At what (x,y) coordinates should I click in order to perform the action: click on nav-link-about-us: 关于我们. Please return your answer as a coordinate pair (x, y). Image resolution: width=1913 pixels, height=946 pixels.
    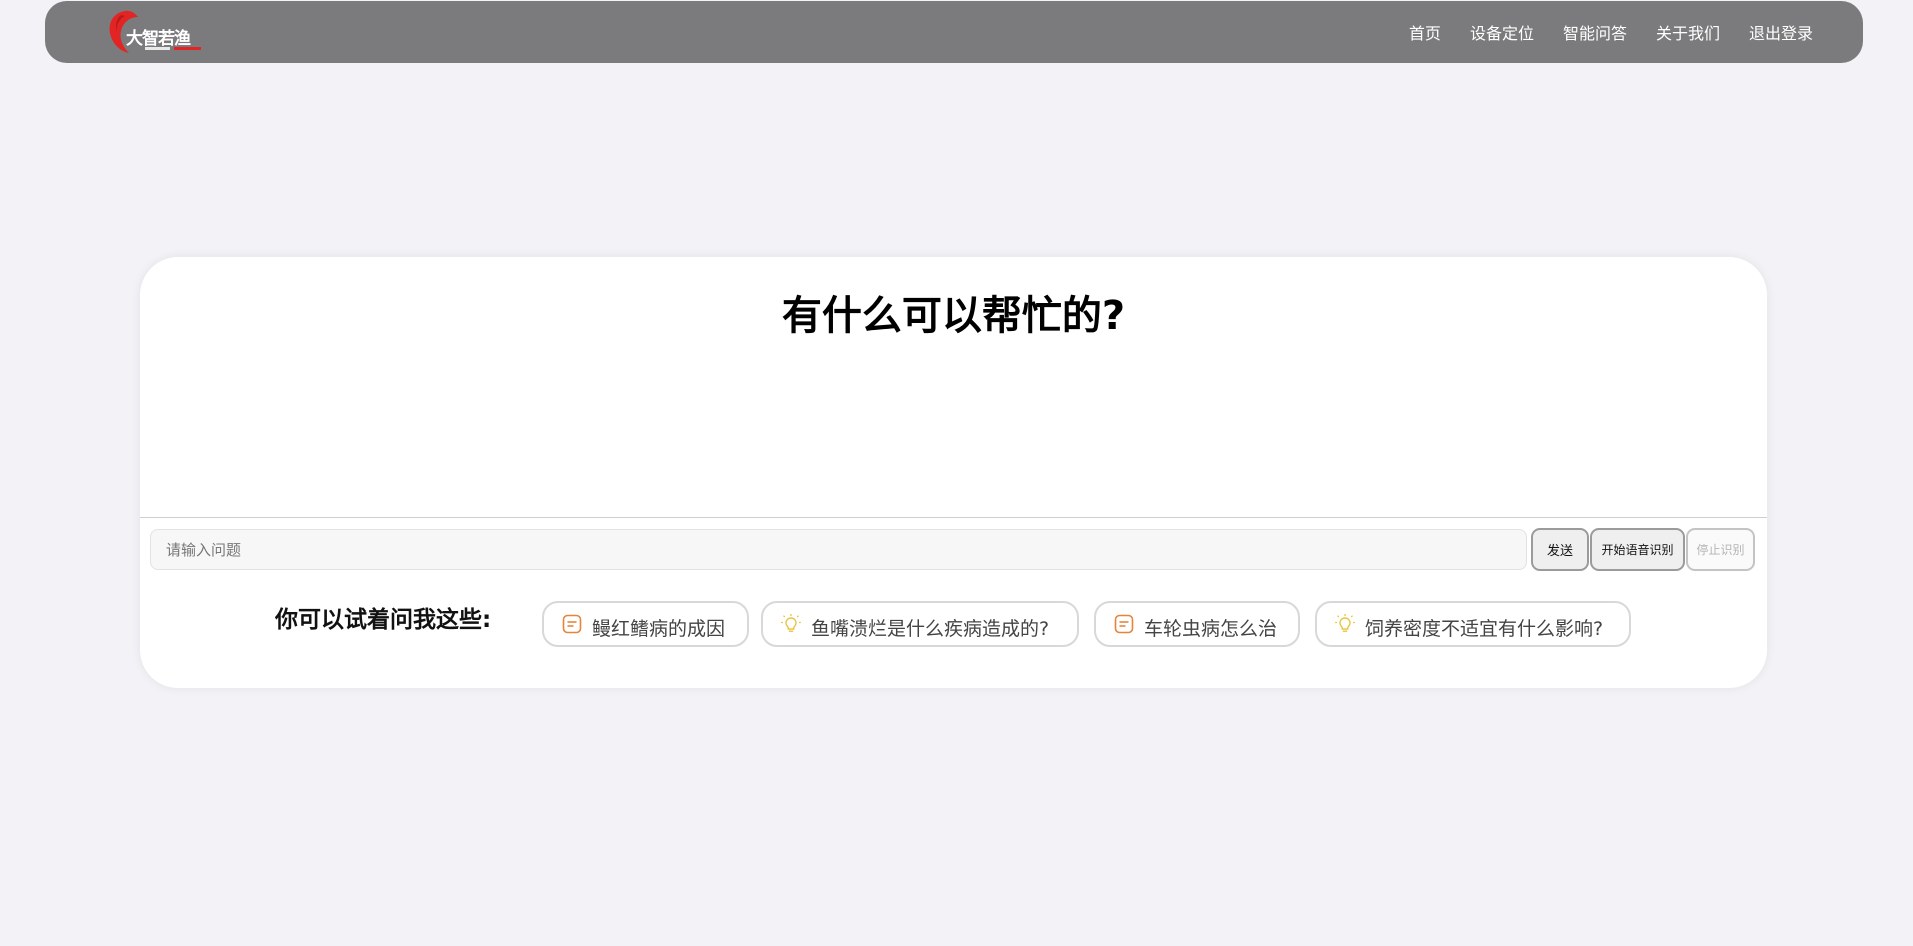
    Looking at the image, I should click on (1688, 32).